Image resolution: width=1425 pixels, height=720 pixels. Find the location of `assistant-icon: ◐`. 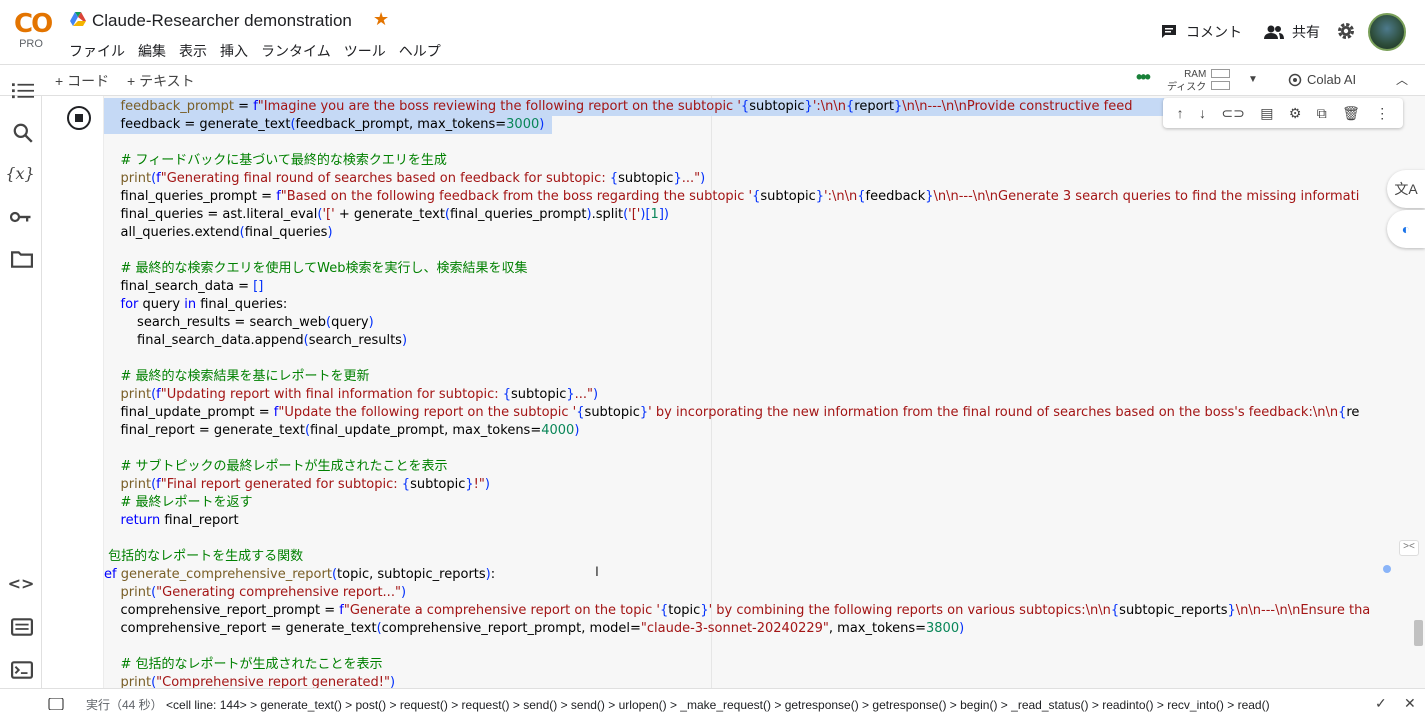

assistant-icon: ◐ is located at coordinates (1406, 229).